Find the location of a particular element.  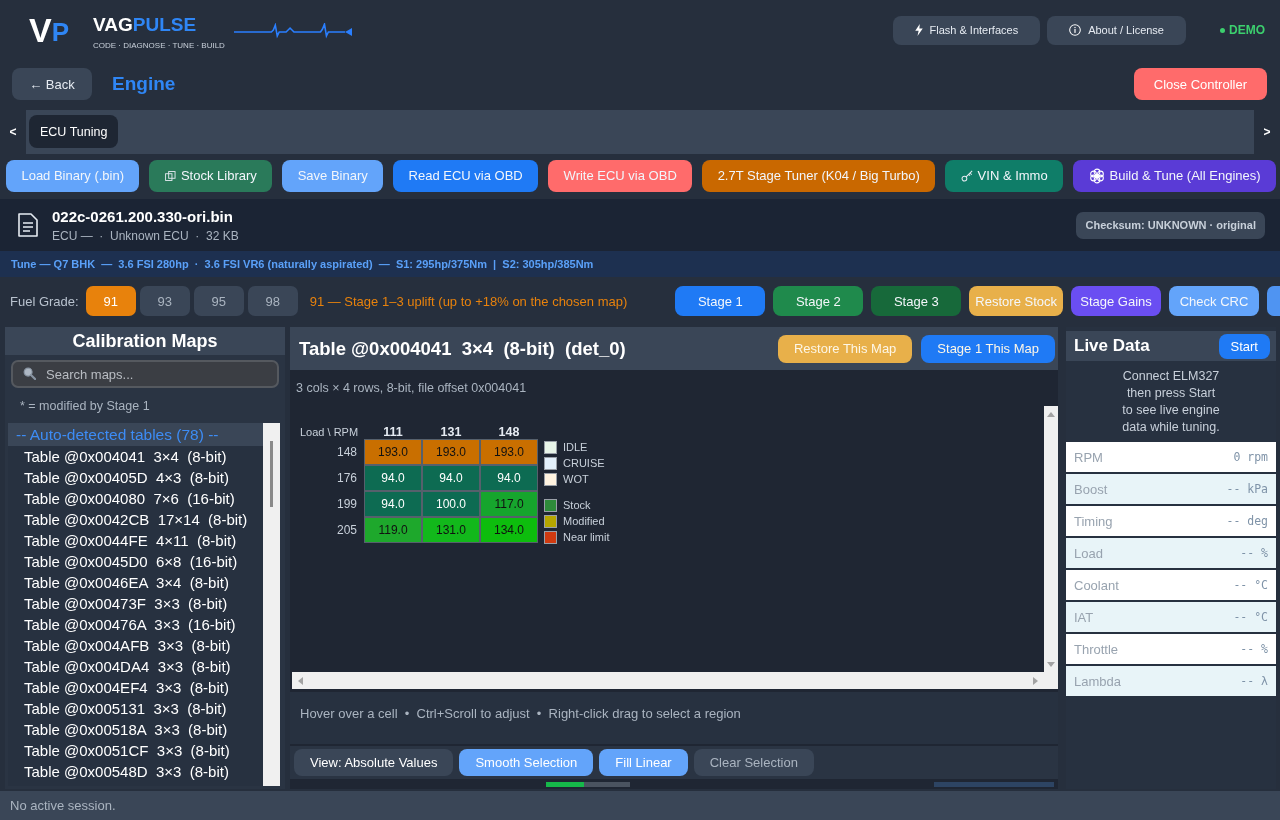

map-list-item: Table @0x004AFB 3×3 (8-bit) is located at coordinates (135, 645).